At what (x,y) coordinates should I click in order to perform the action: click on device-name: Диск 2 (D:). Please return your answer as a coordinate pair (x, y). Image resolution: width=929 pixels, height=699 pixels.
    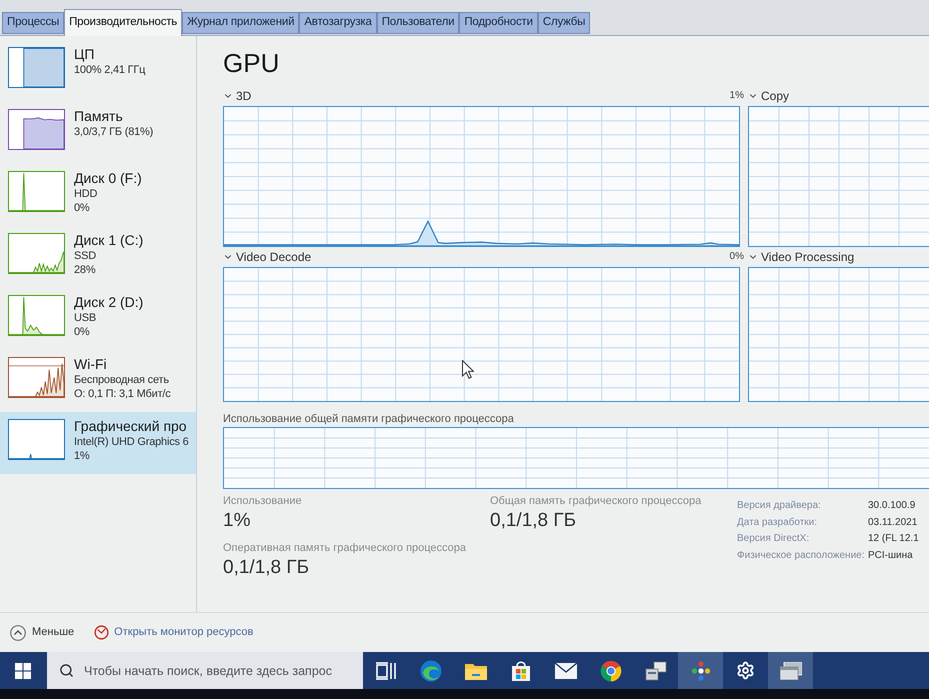
    Looking at the image, I should click on (109, 302).